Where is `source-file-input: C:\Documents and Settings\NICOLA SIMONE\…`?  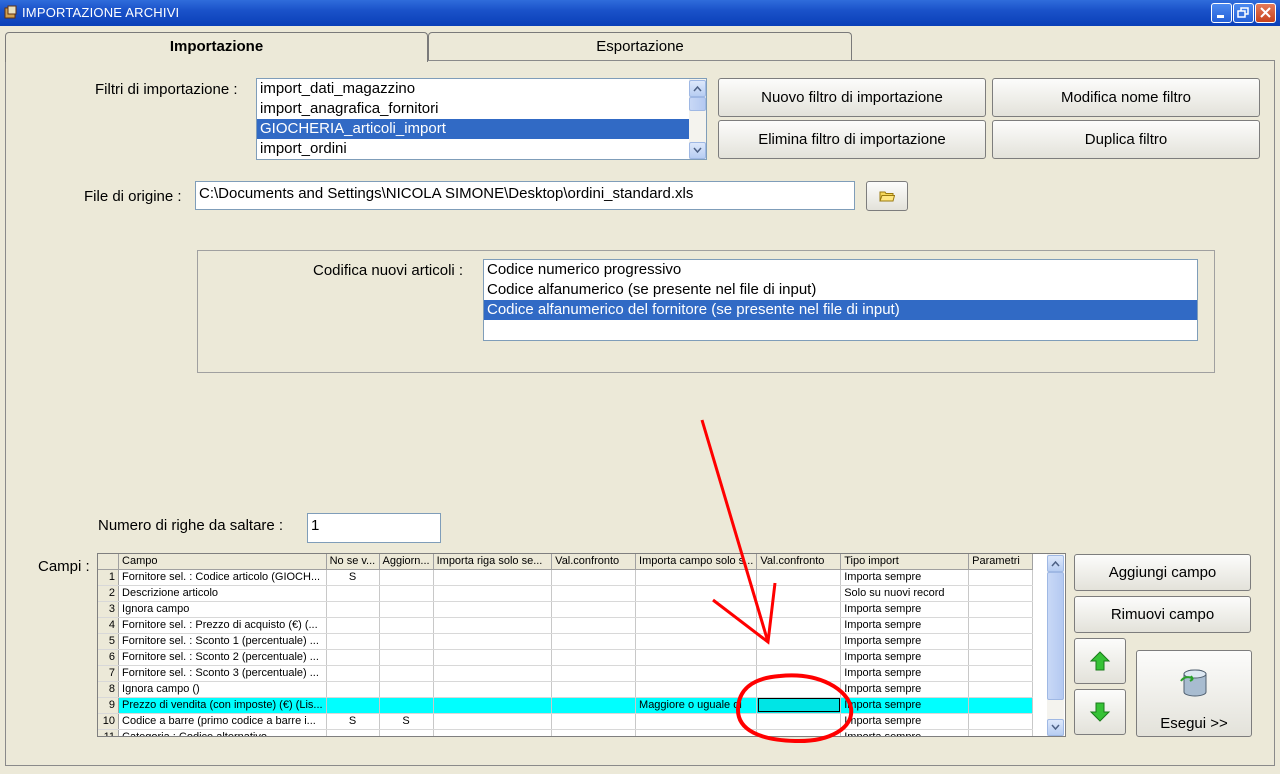 source-file-input: C:\Documents and Settings\NICOLA SIMONE\… is located at coordinates (525, 195).